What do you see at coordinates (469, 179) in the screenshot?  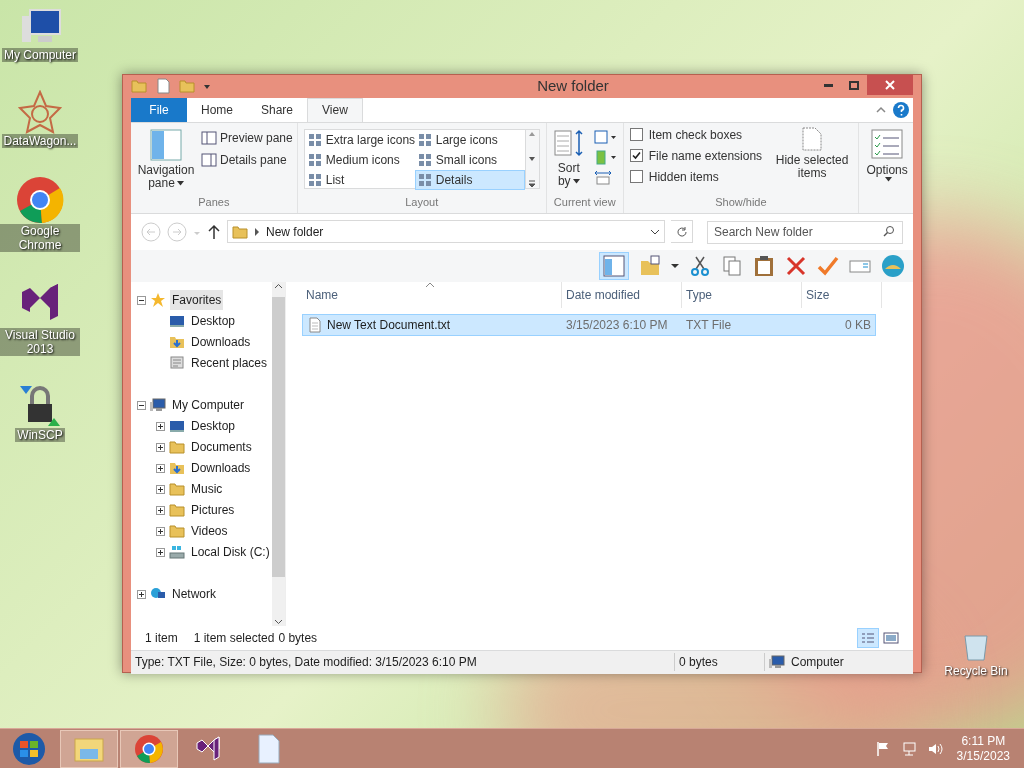 I see `layout-option: Details` at bounding box center [469, 179].